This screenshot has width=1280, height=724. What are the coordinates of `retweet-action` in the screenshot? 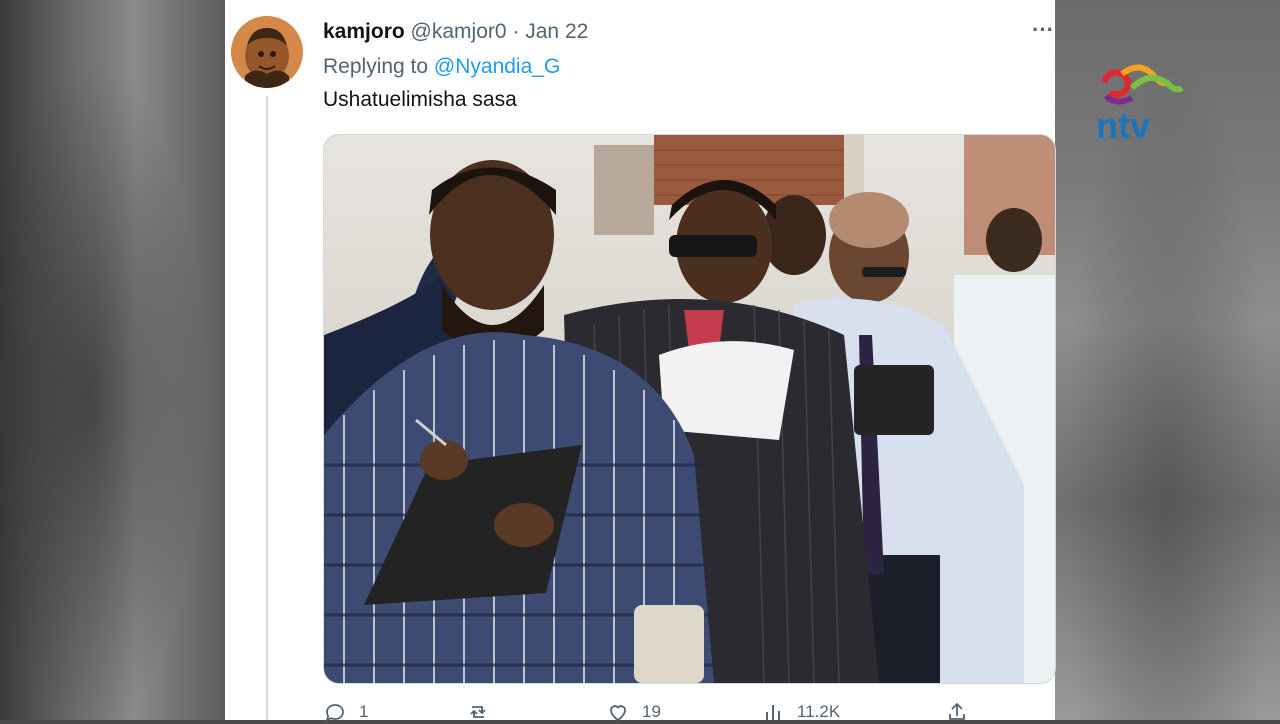 It's located at (484, 712).